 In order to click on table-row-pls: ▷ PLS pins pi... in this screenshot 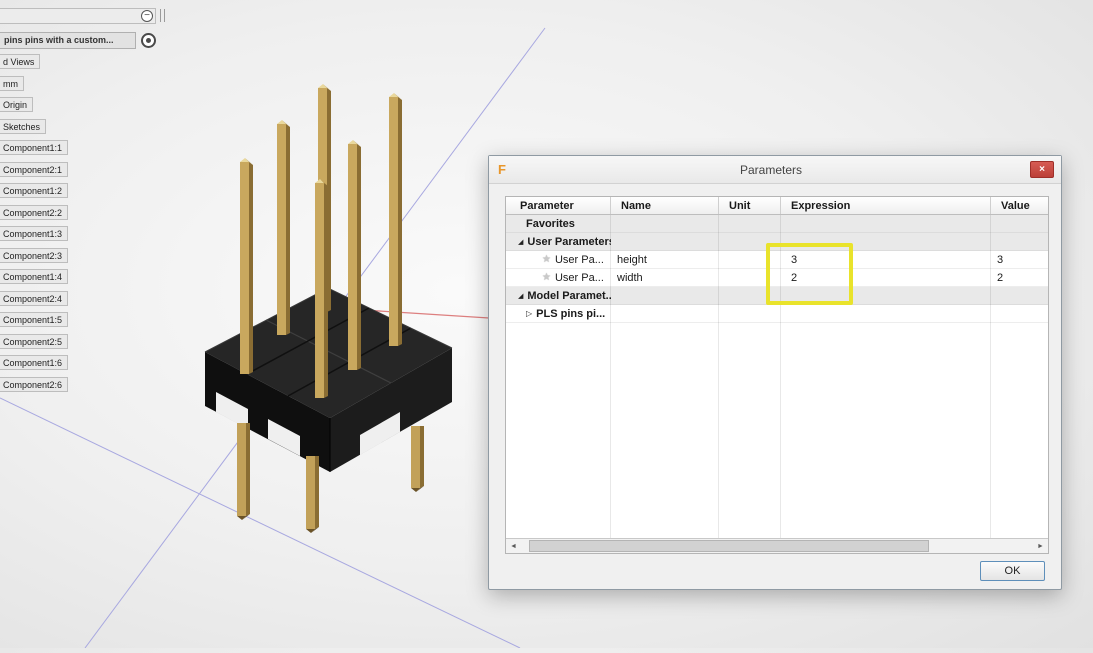, I will do `click(777, 314)`.